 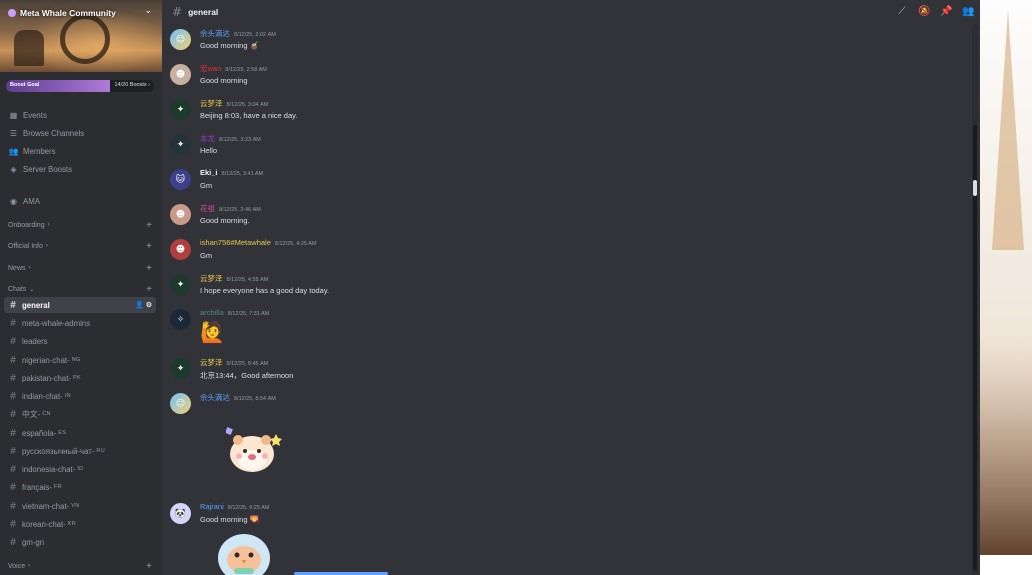 What do you see at coordinates (180, 179) in the screenshot?
I see `avatar: 🐱` at bounding box center [180, 179].